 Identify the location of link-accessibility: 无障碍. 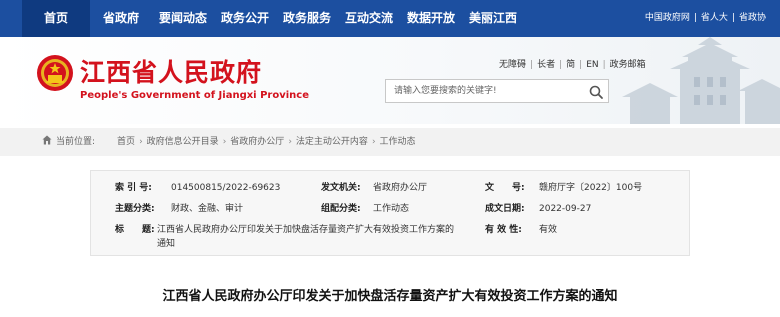
(512, 65).